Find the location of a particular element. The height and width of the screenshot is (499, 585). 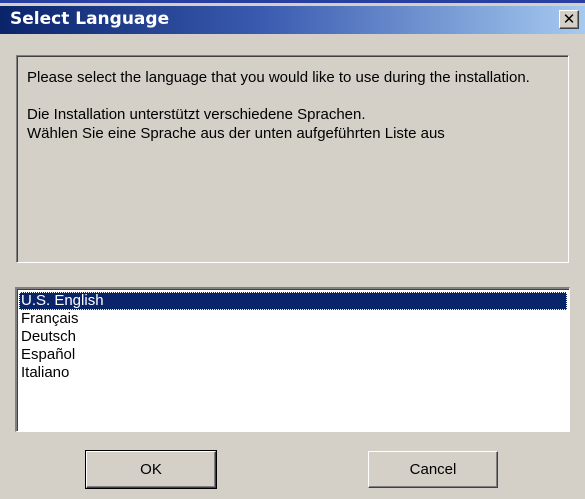

dialog-title: Select Language is located at coordinates (90, 19).